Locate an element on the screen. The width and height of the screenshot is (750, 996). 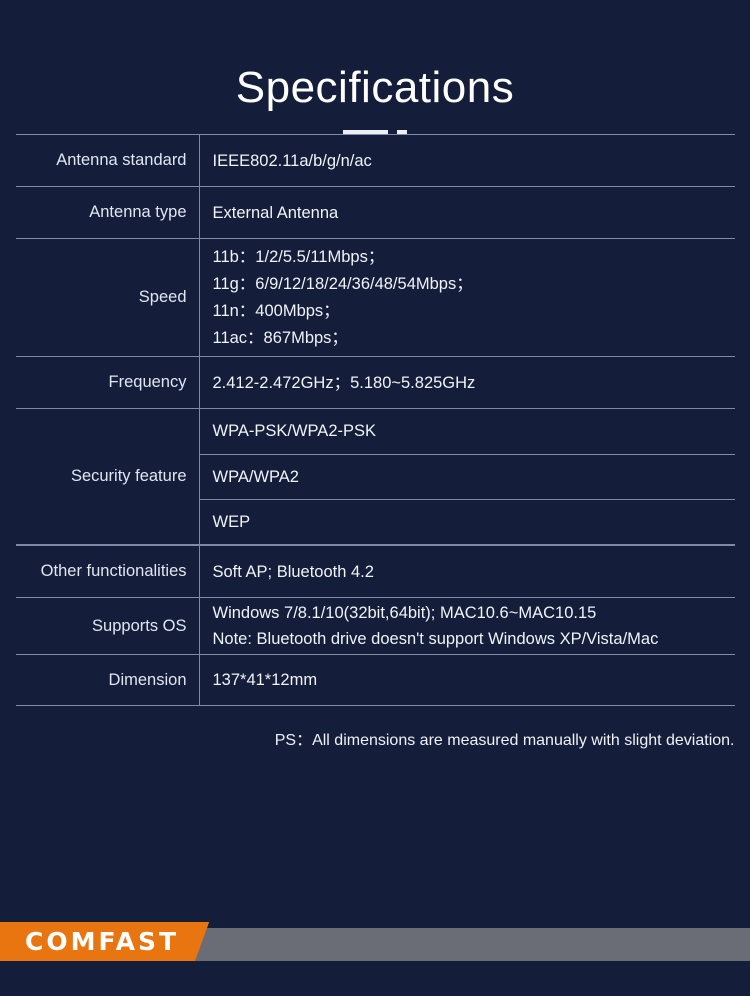
value-line: 11ac：867Mbps； is located at coordinates (280, 337).